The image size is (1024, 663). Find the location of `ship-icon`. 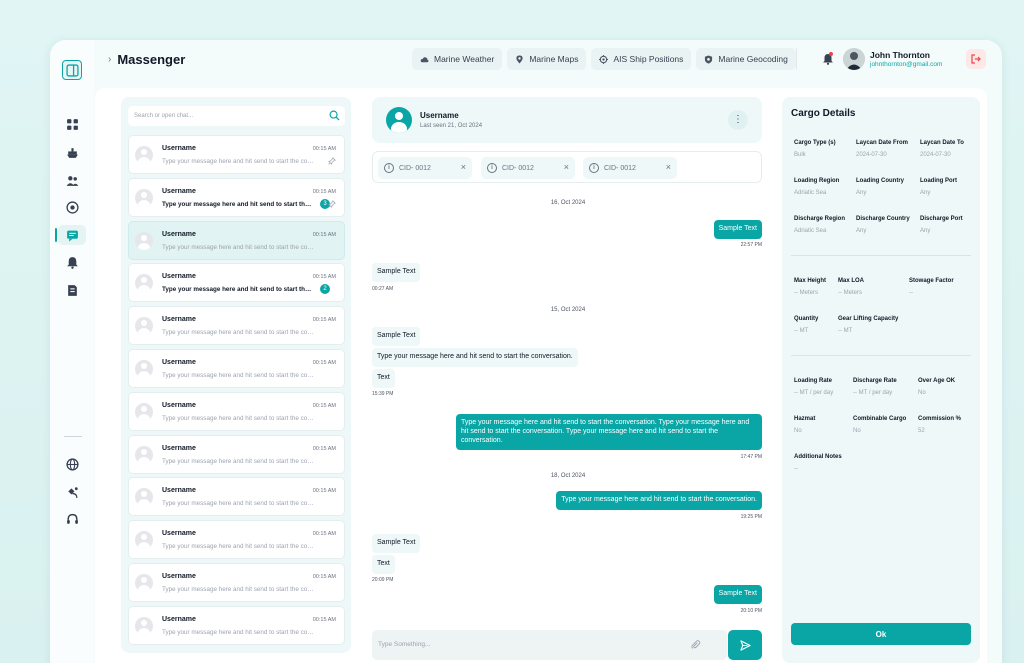

ship-icon is located at coordinates (72, 152).